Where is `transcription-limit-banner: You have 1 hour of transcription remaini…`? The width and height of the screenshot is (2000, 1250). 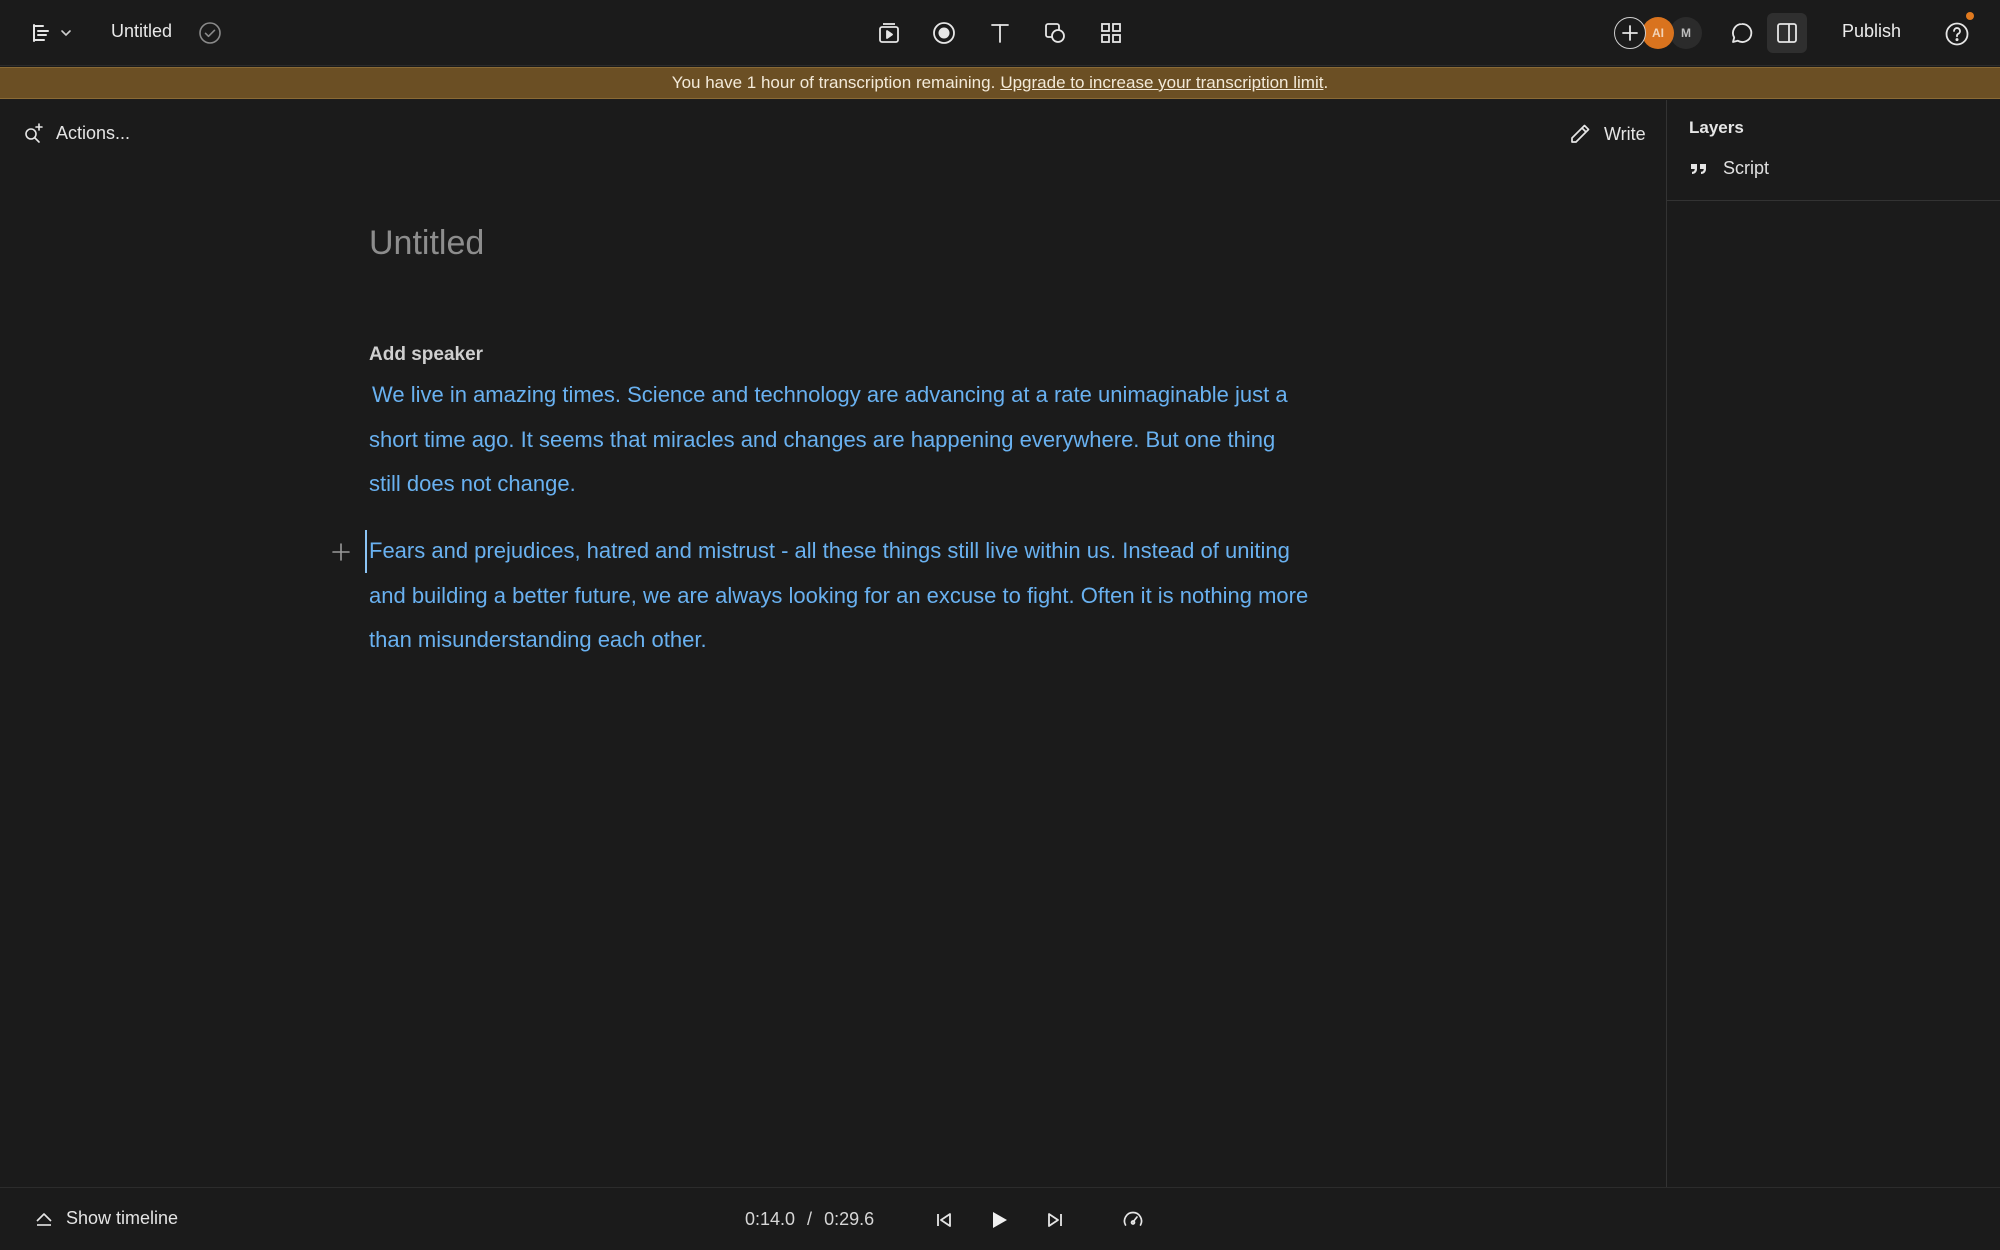
transcription-limit-banner: You have 1 hour of transcription remaini… is located at coordinates (1000, 83).